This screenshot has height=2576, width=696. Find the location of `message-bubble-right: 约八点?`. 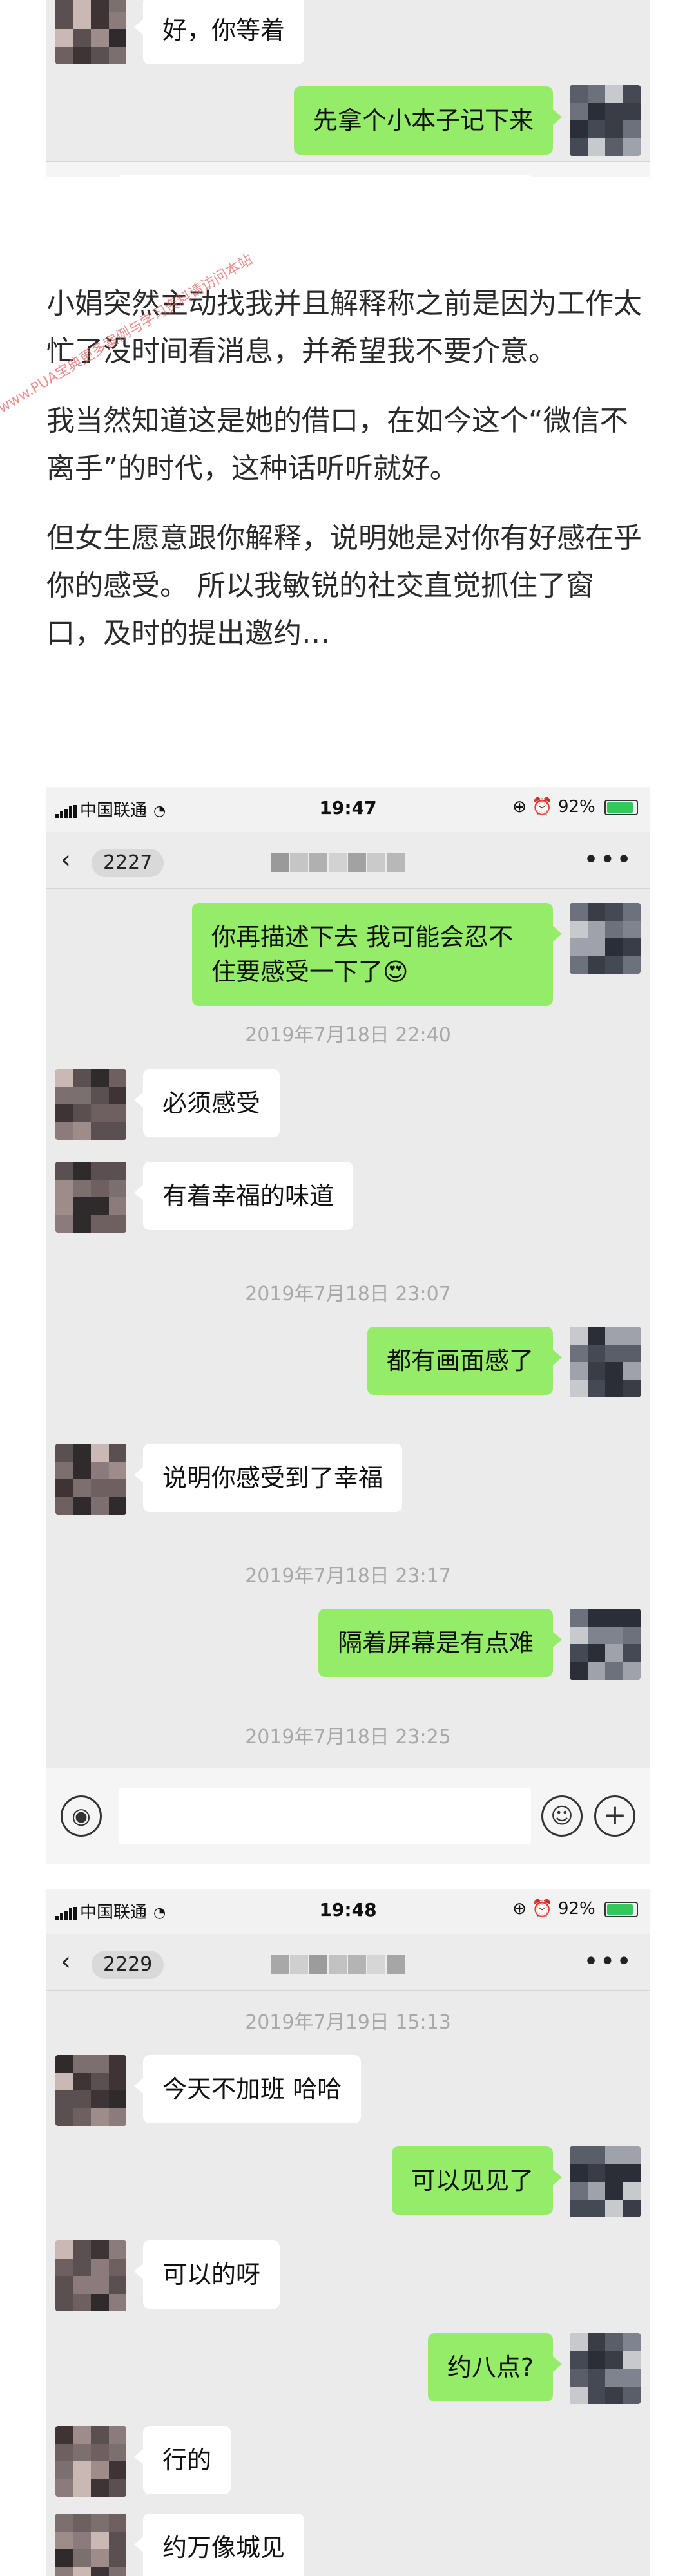

message-bubble-right: 约八点? is located at coordinates (495, 2367).